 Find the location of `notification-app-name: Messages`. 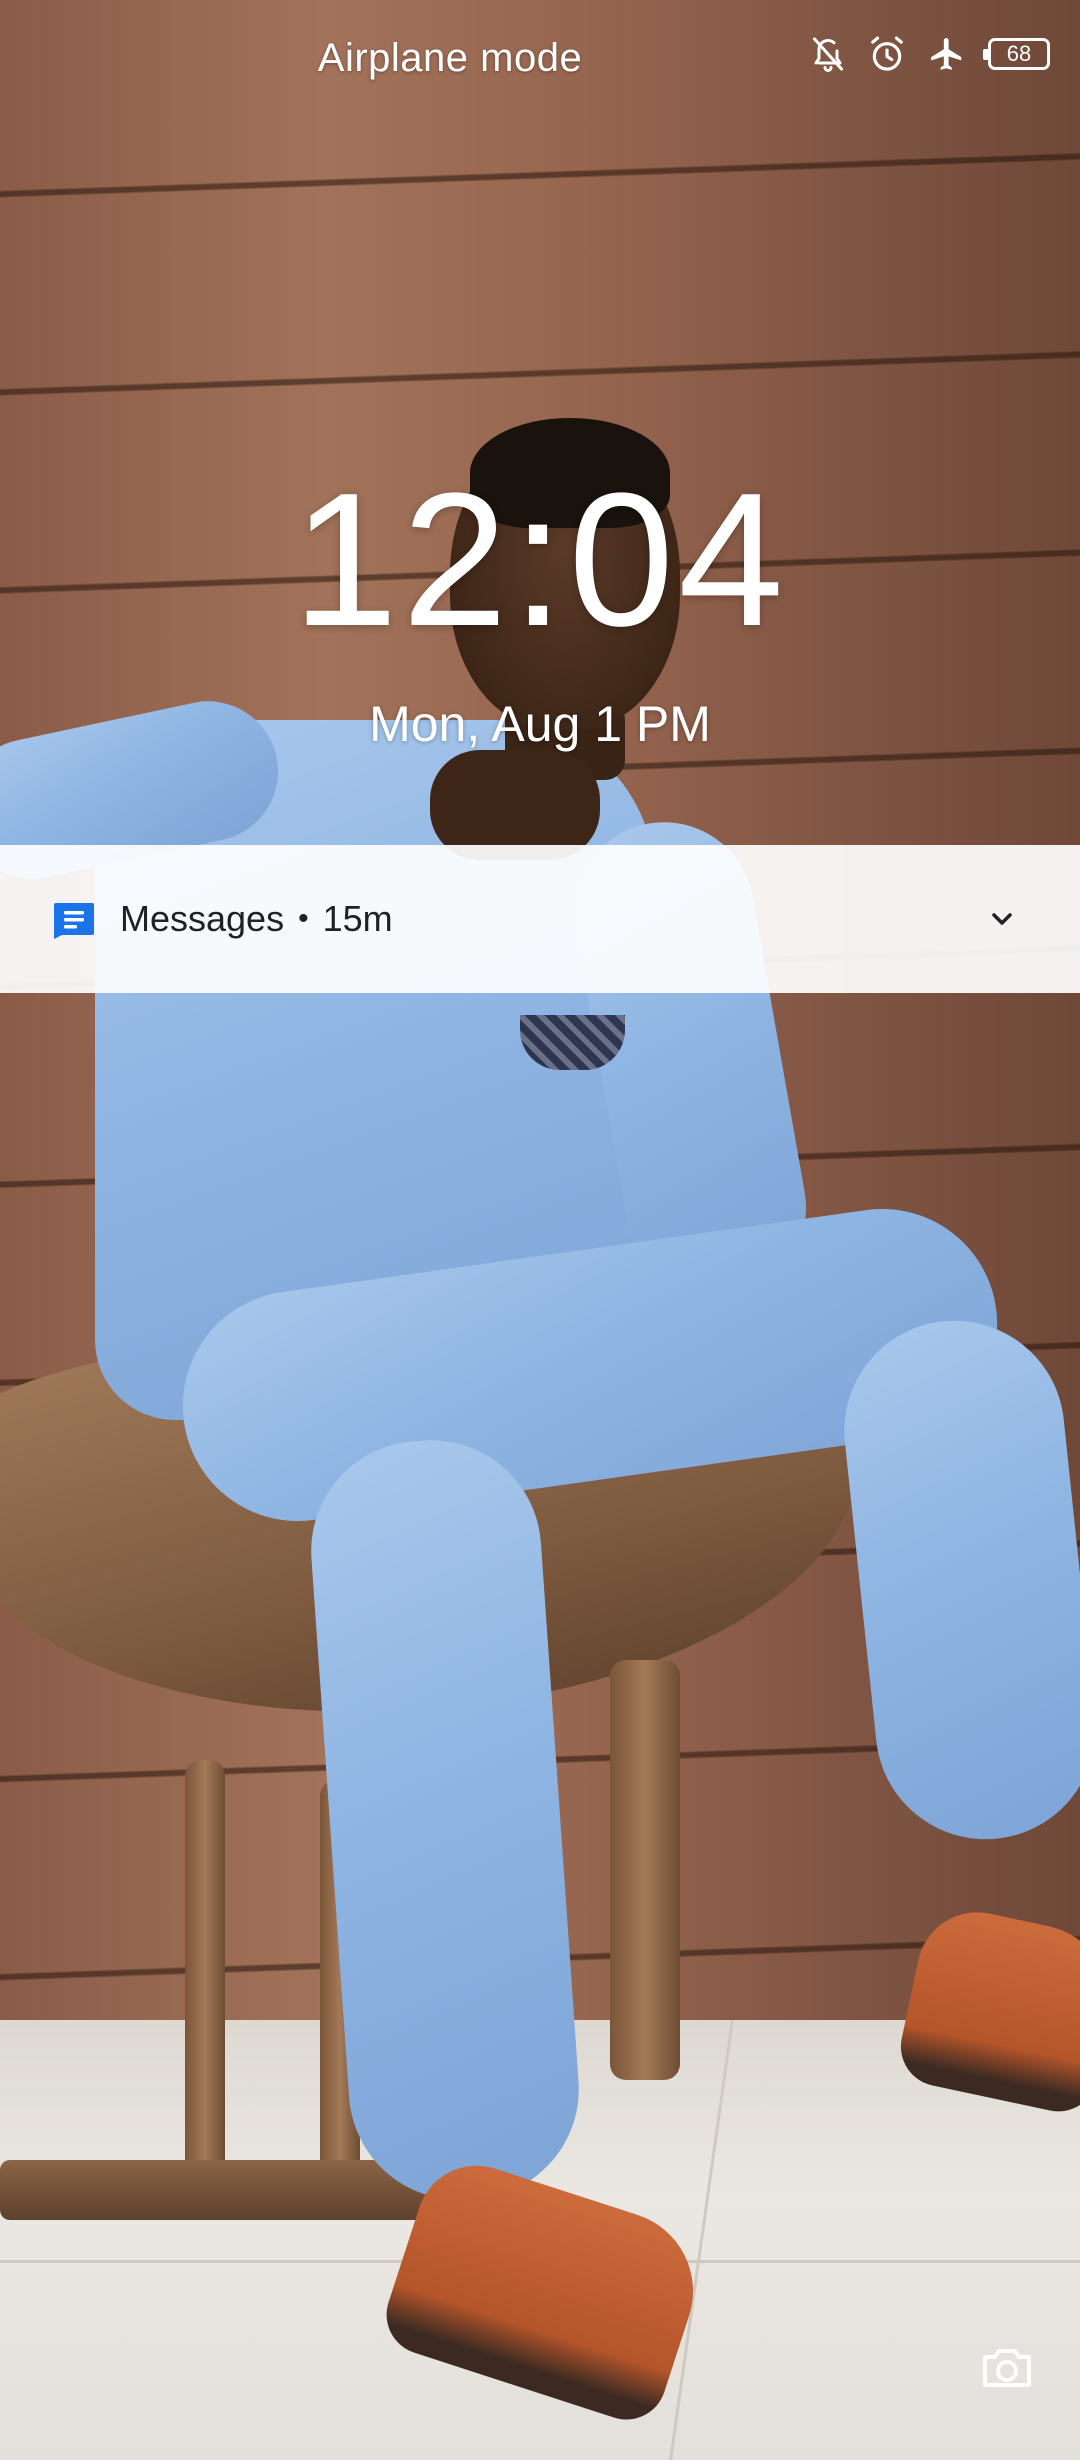

notification-app-name: Messages is located at coordinates (202, 918).